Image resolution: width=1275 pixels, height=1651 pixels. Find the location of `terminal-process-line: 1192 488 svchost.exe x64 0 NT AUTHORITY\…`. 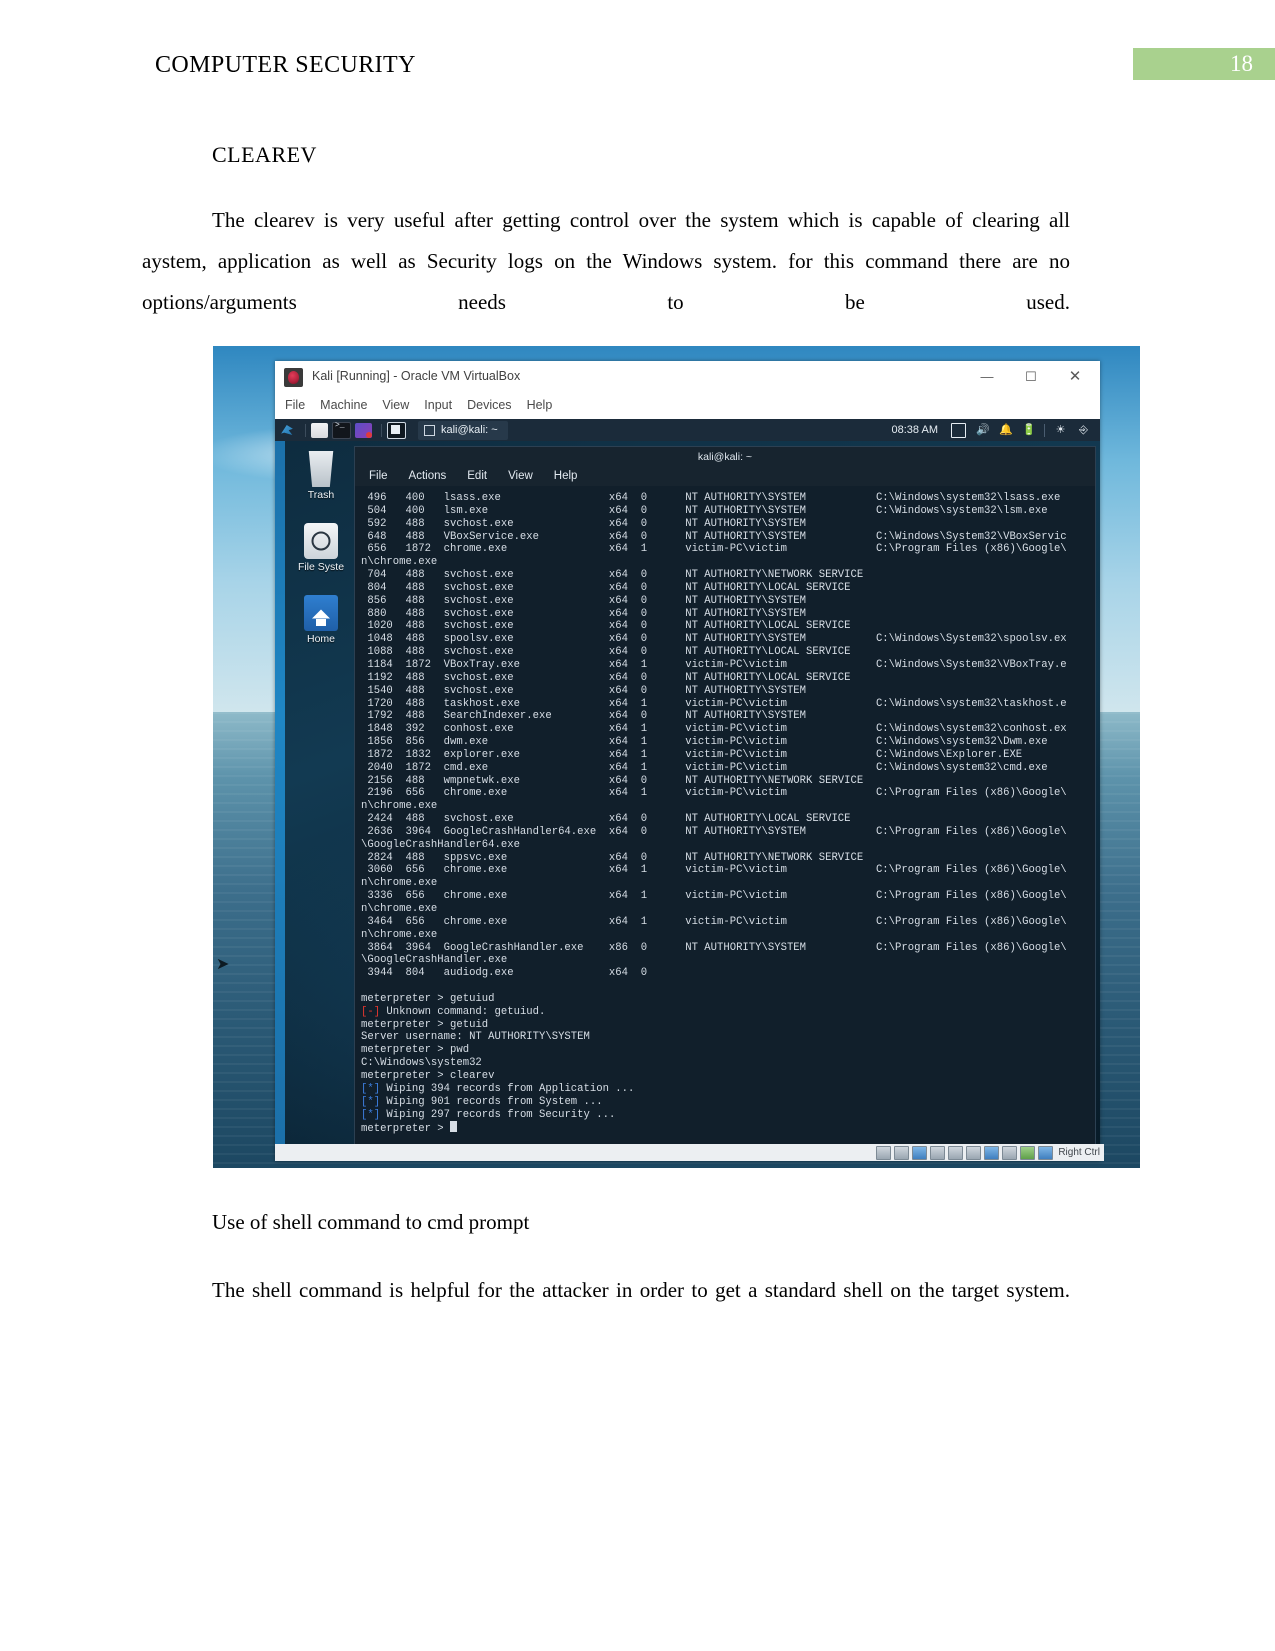

terminal-process-line: 1192 488 svchost.exe x64 0 NT AUTHORITY\… is located at coordinates (606, 677).